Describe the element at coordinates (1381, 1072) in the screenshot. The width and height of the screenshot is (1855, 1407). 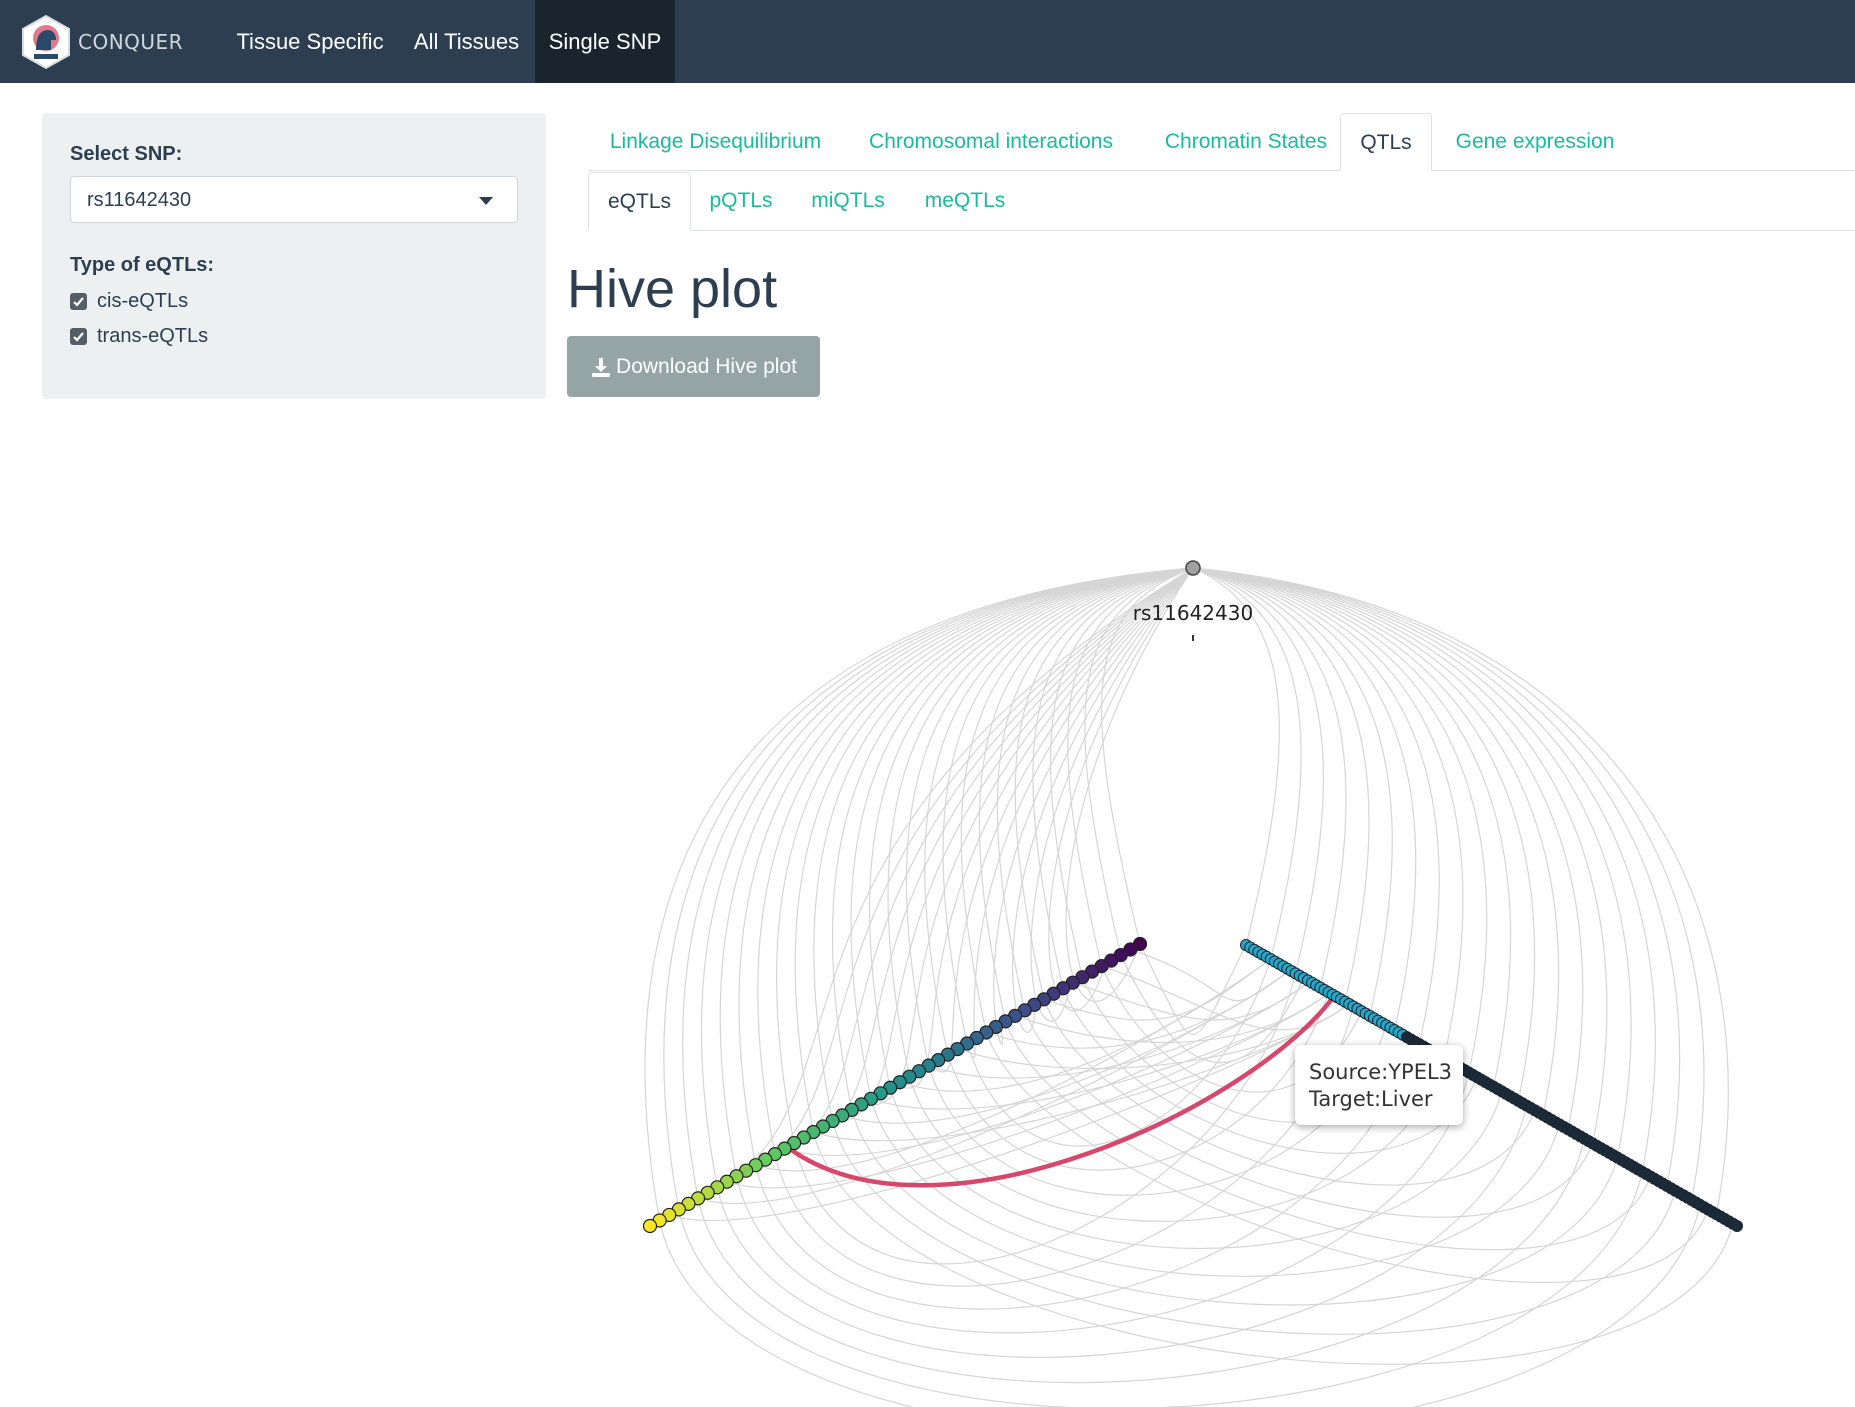
I see `tooltip-source: Source:YPEL3` at that location.